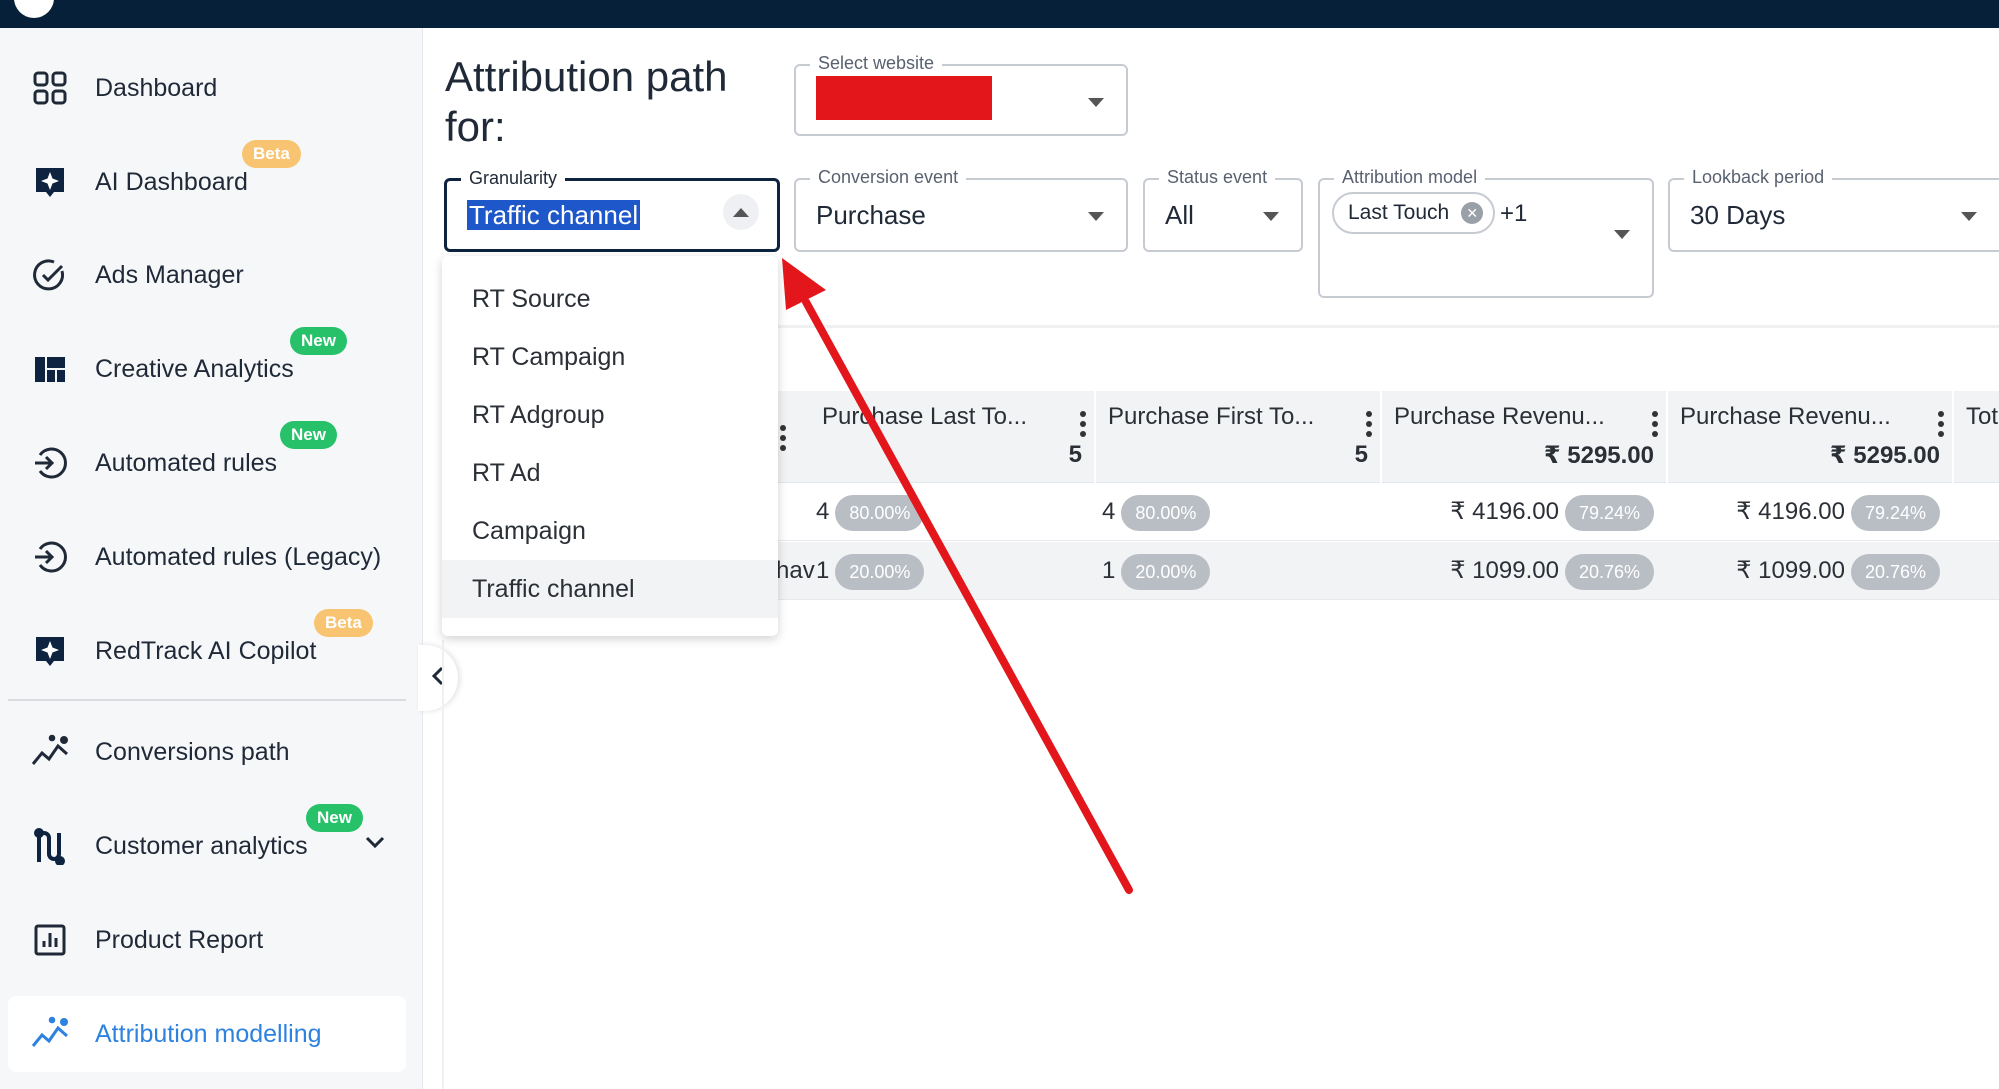 Image resolution: width=1999 pixels, height=1089 pixels. Describe the element at coordinates (207, 88) in the screenshot. I see `sidebar-item-dashboard: Dashboard` at that location.